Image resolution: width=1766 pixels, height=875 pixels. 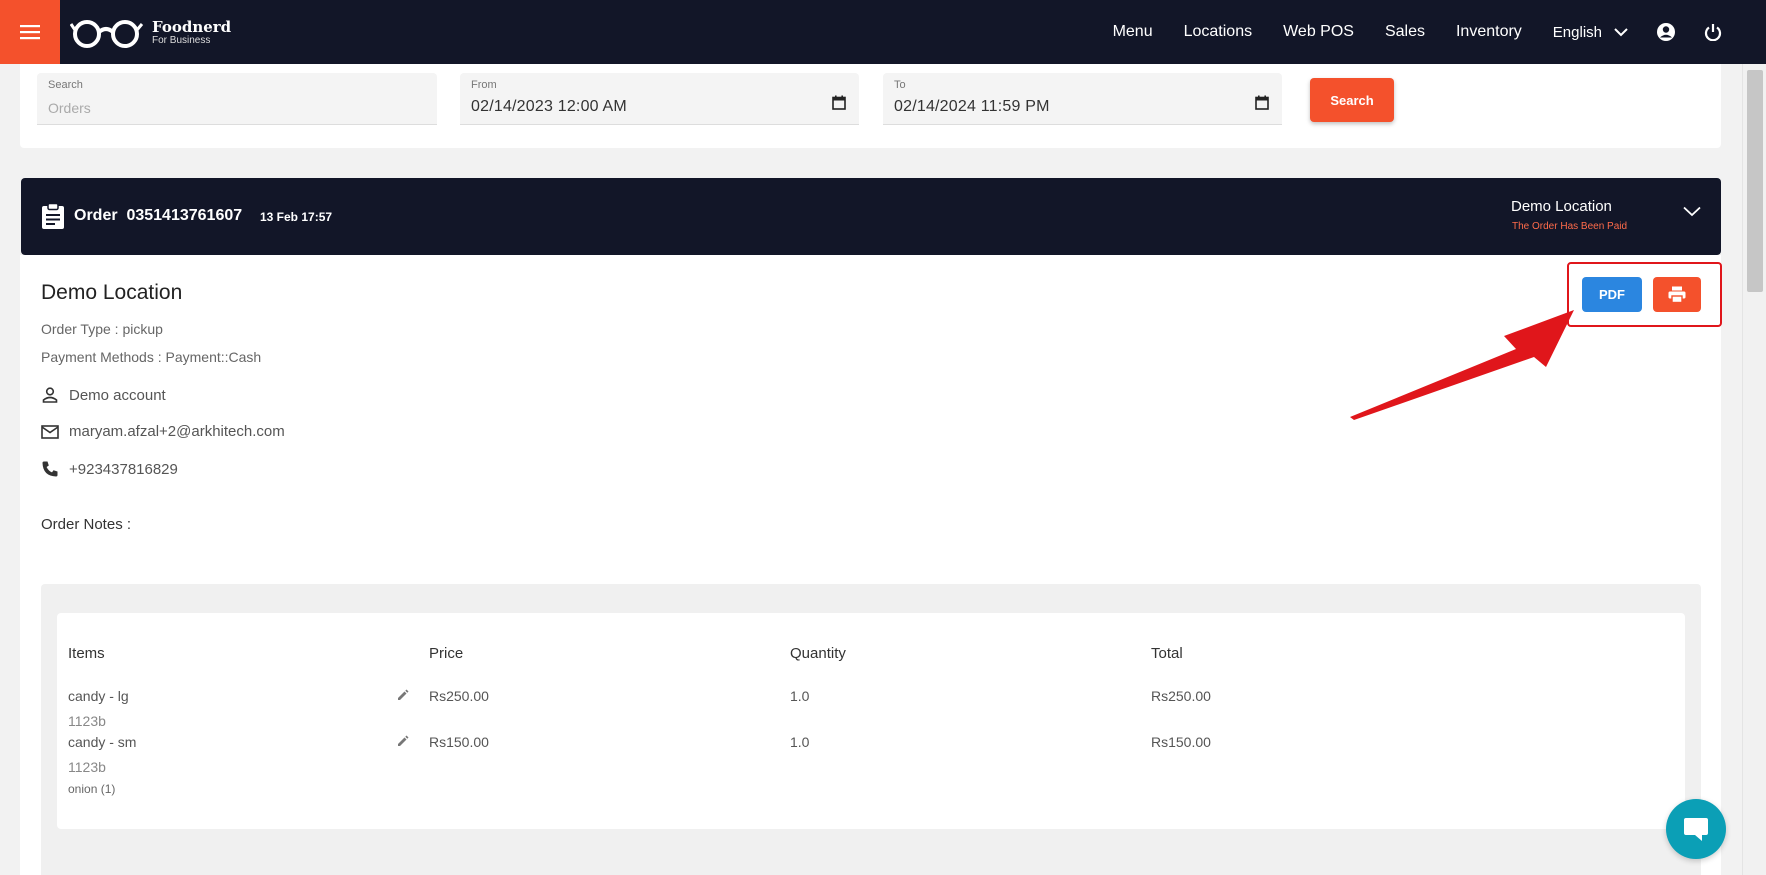 I want to click on account-circle-icon, so click(x=1666, y=32).